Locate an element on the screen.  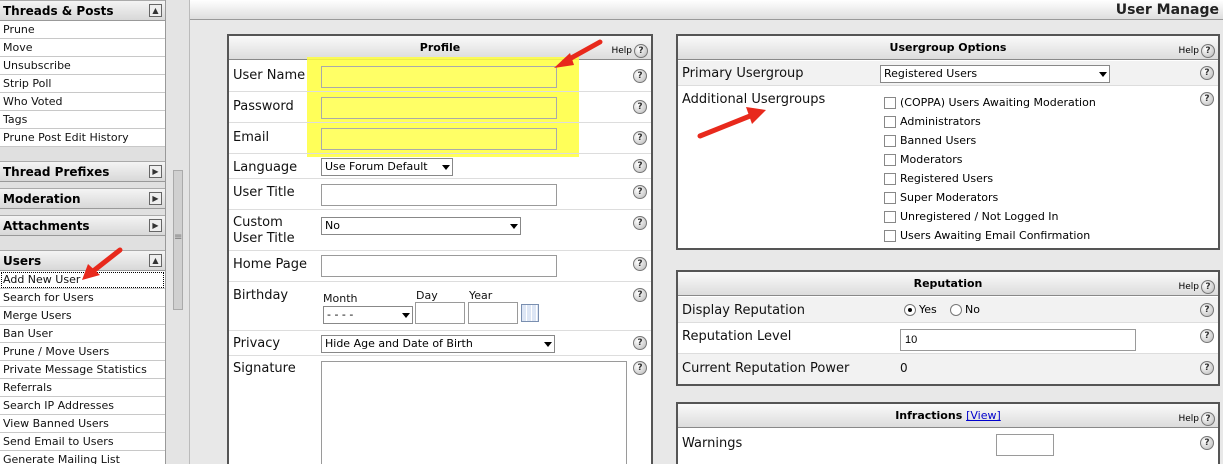
grip-icon: ≡ is located at coordinates (178, 237).